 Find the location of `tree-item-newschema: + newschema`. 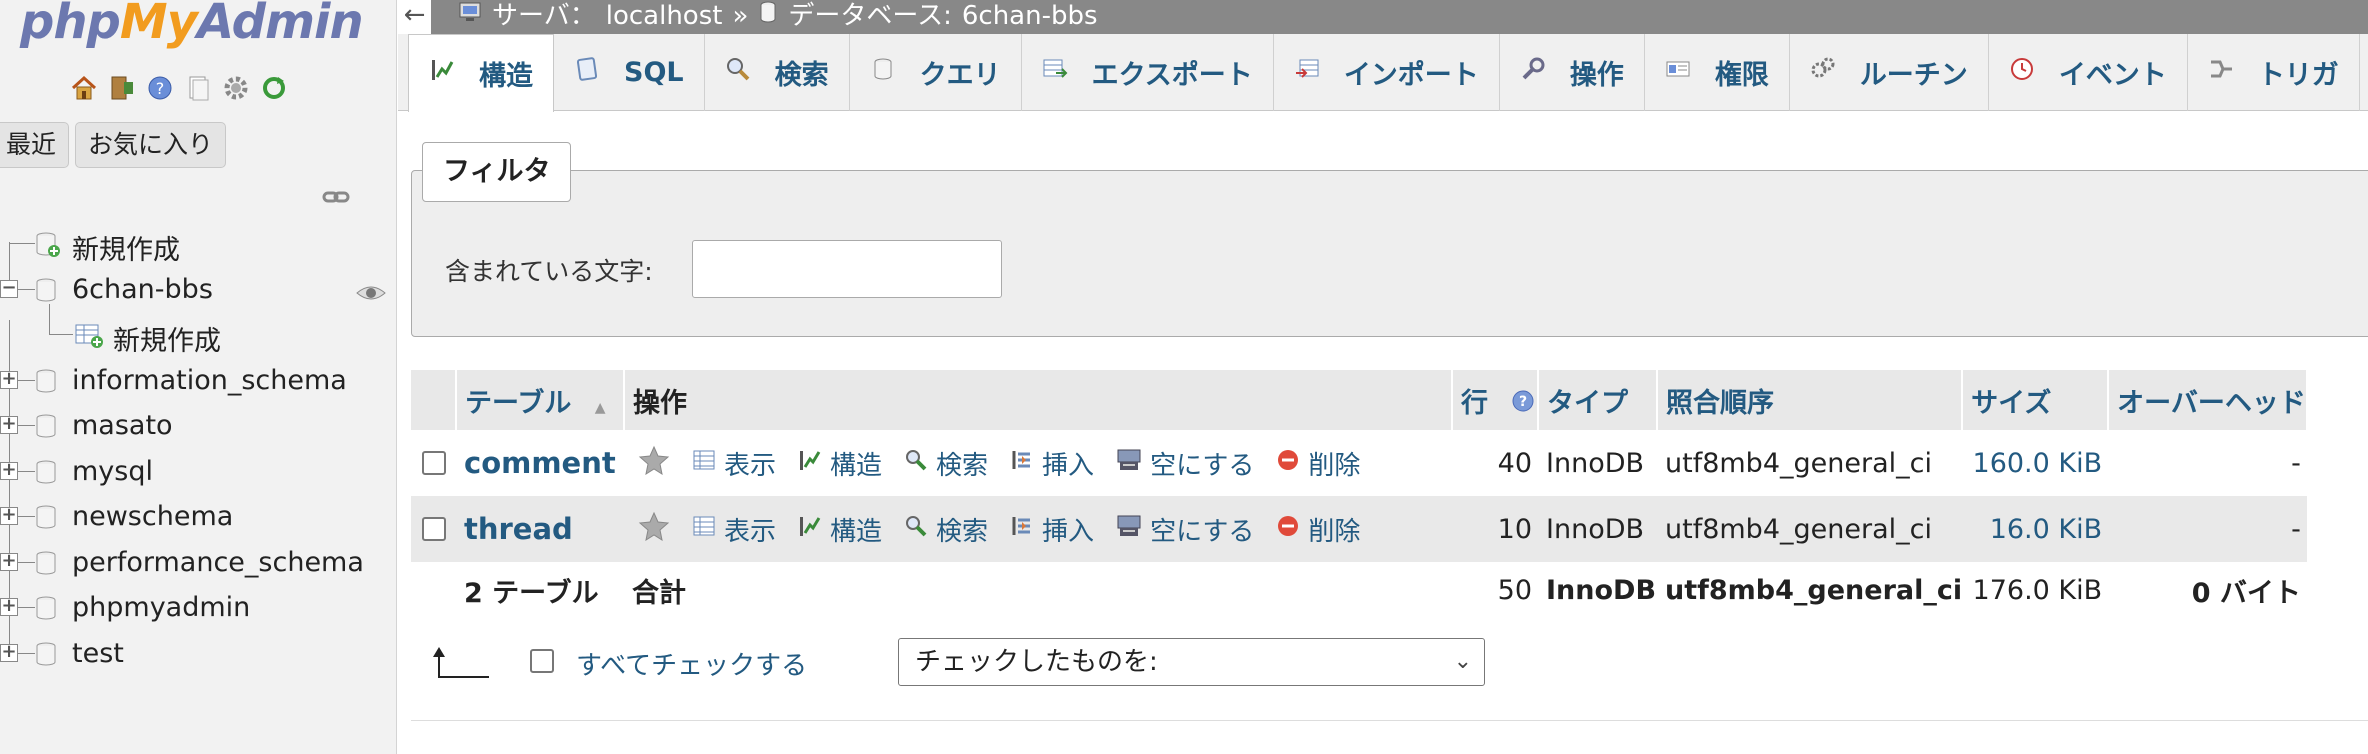

tree-item-newschema: + newschema is located at coordinates (198, 517).